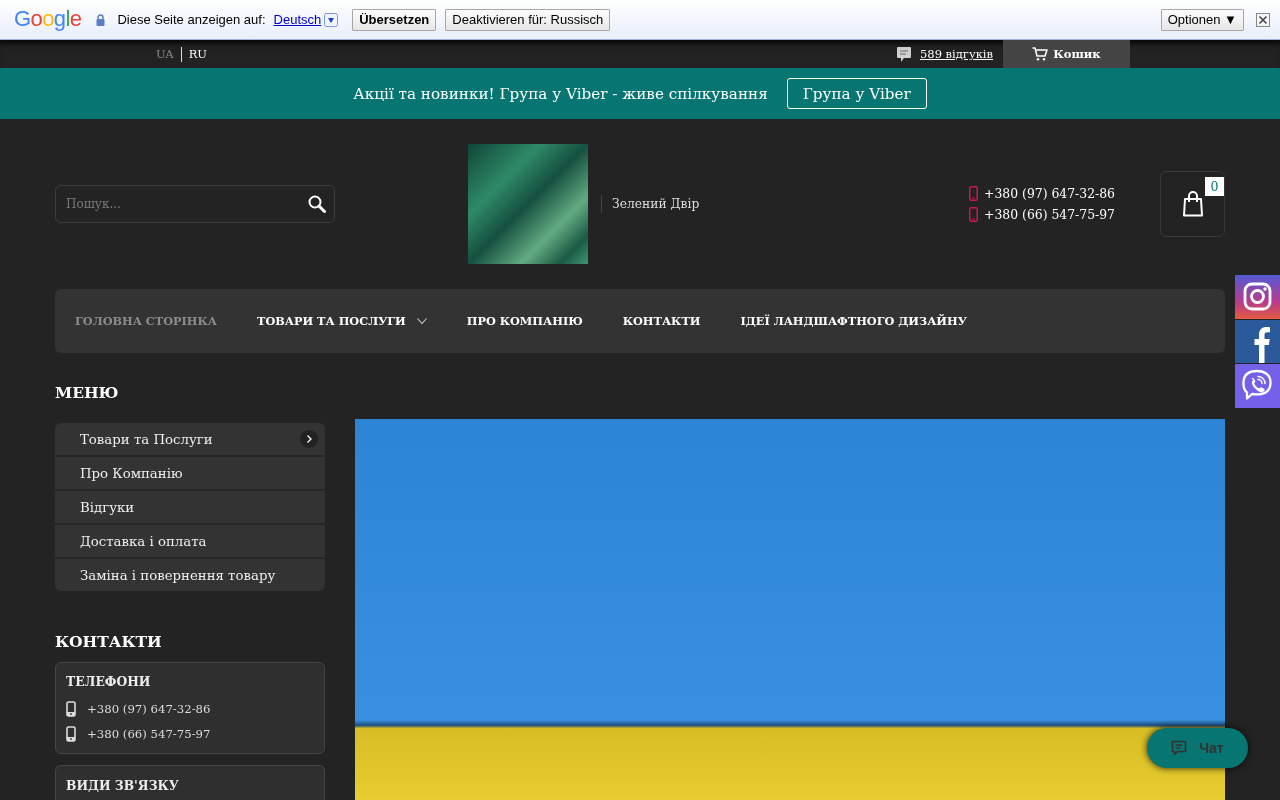 The height and width of the screenshot is (800, 1280). Describe the element at coordinates (101, 19) in the screenshot. I see `lock-icon` at that location.